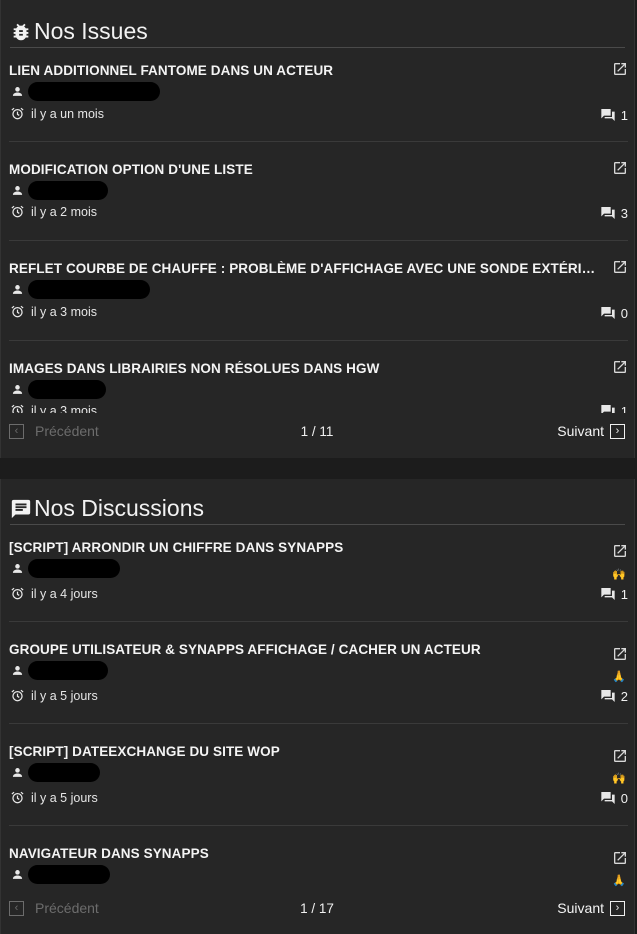 This screenshot has height=934, width=637. Describe the element at coordinates (21, 509) in the screenshot. I see `chat-icon` at that location.